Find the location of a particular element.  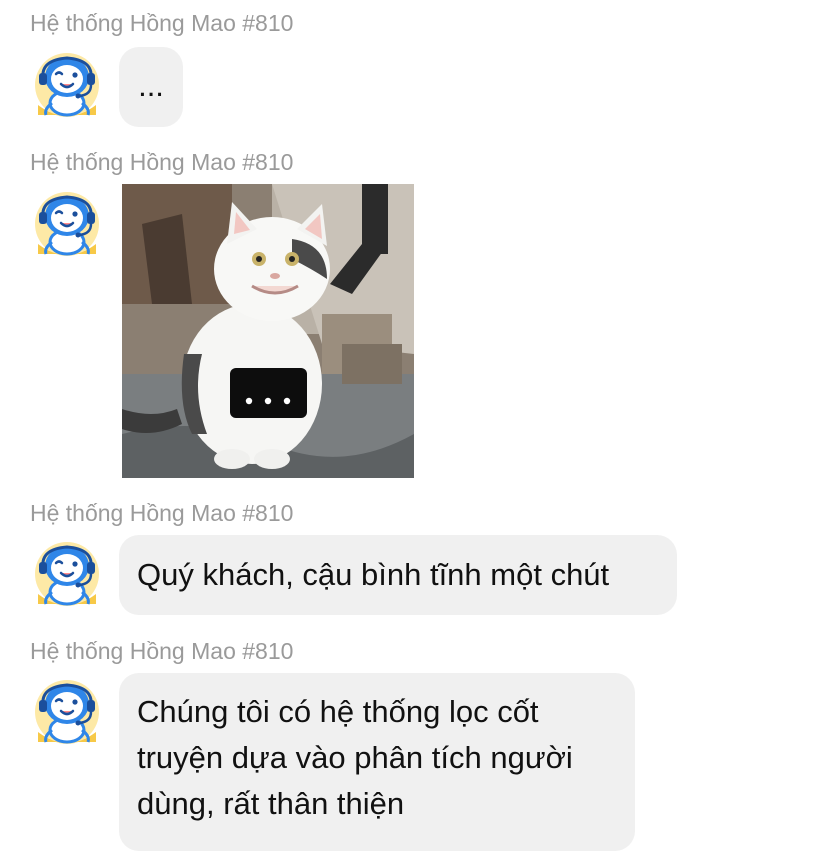

message-bubble: Quý khách, cậu bình tĩnh một chút is located at coordinates (398, 575).